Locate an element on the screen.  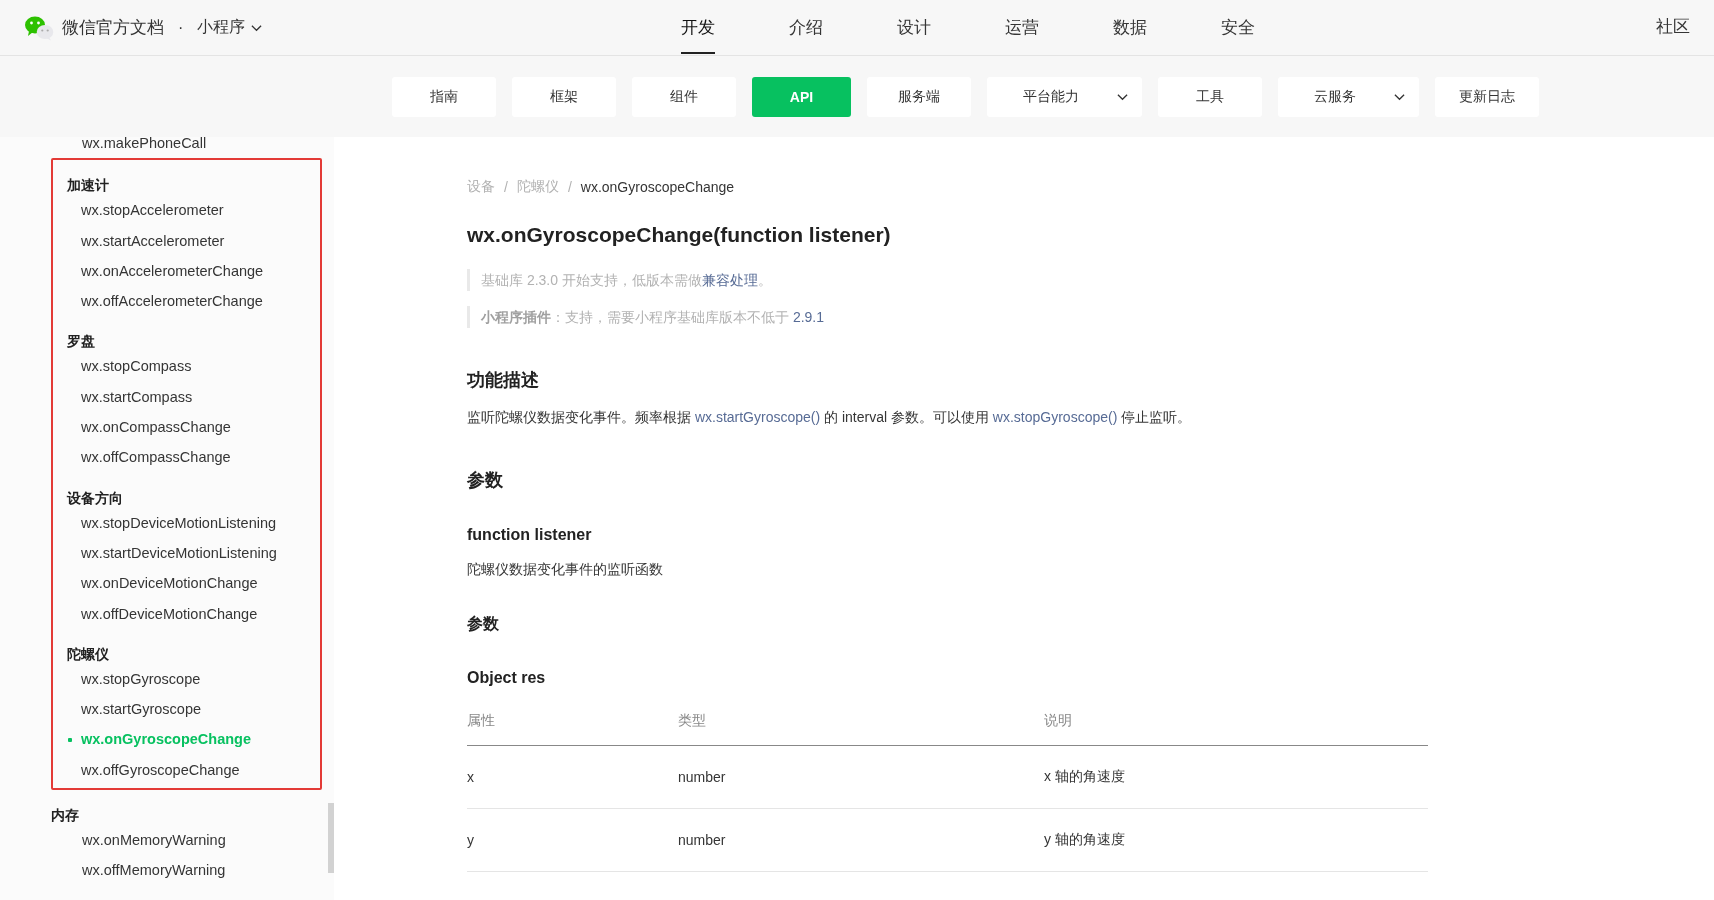
sidebar-item: wx.onMemoryWarning is located at coordinates (138, 840).